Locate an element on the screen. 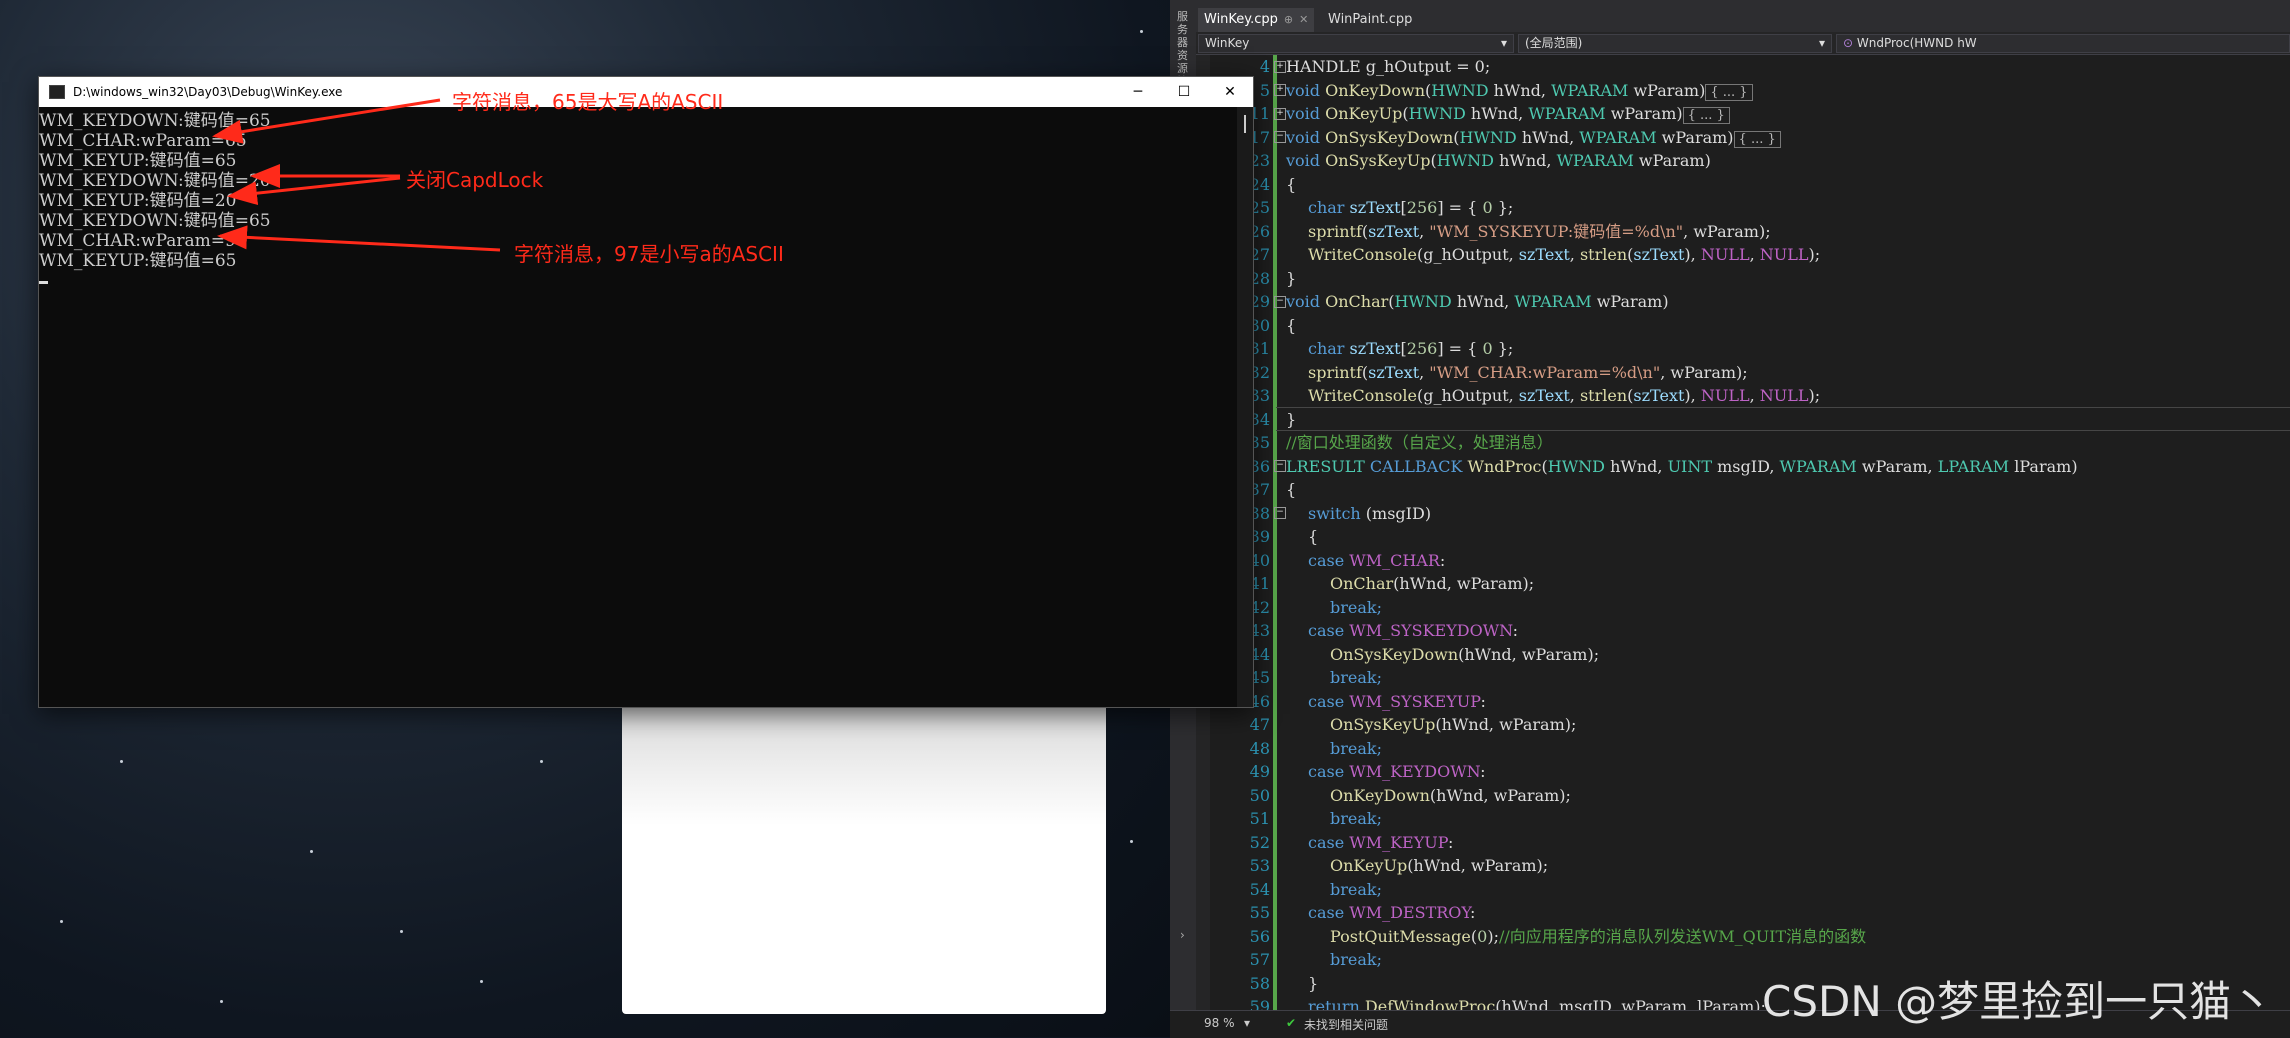 This screenshot has width=2290, height=1038. tab-label: WinKey.cpp is located at coordinates (1241, 19).